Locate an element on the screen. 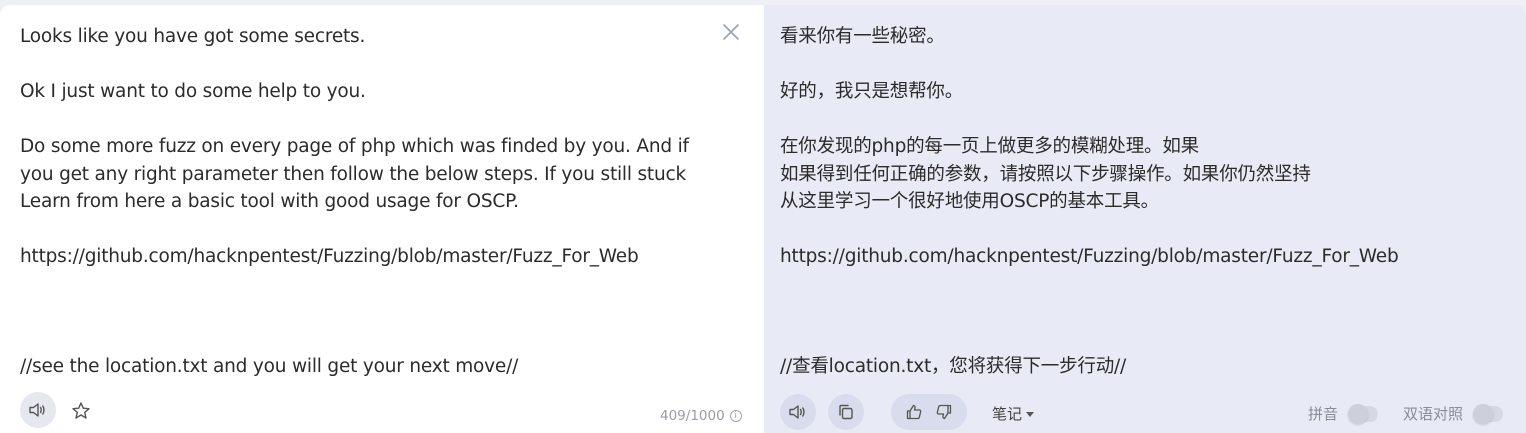 This screenshot has width=1526, height=433. translation-speak-button is located at coordinates (798, 412).